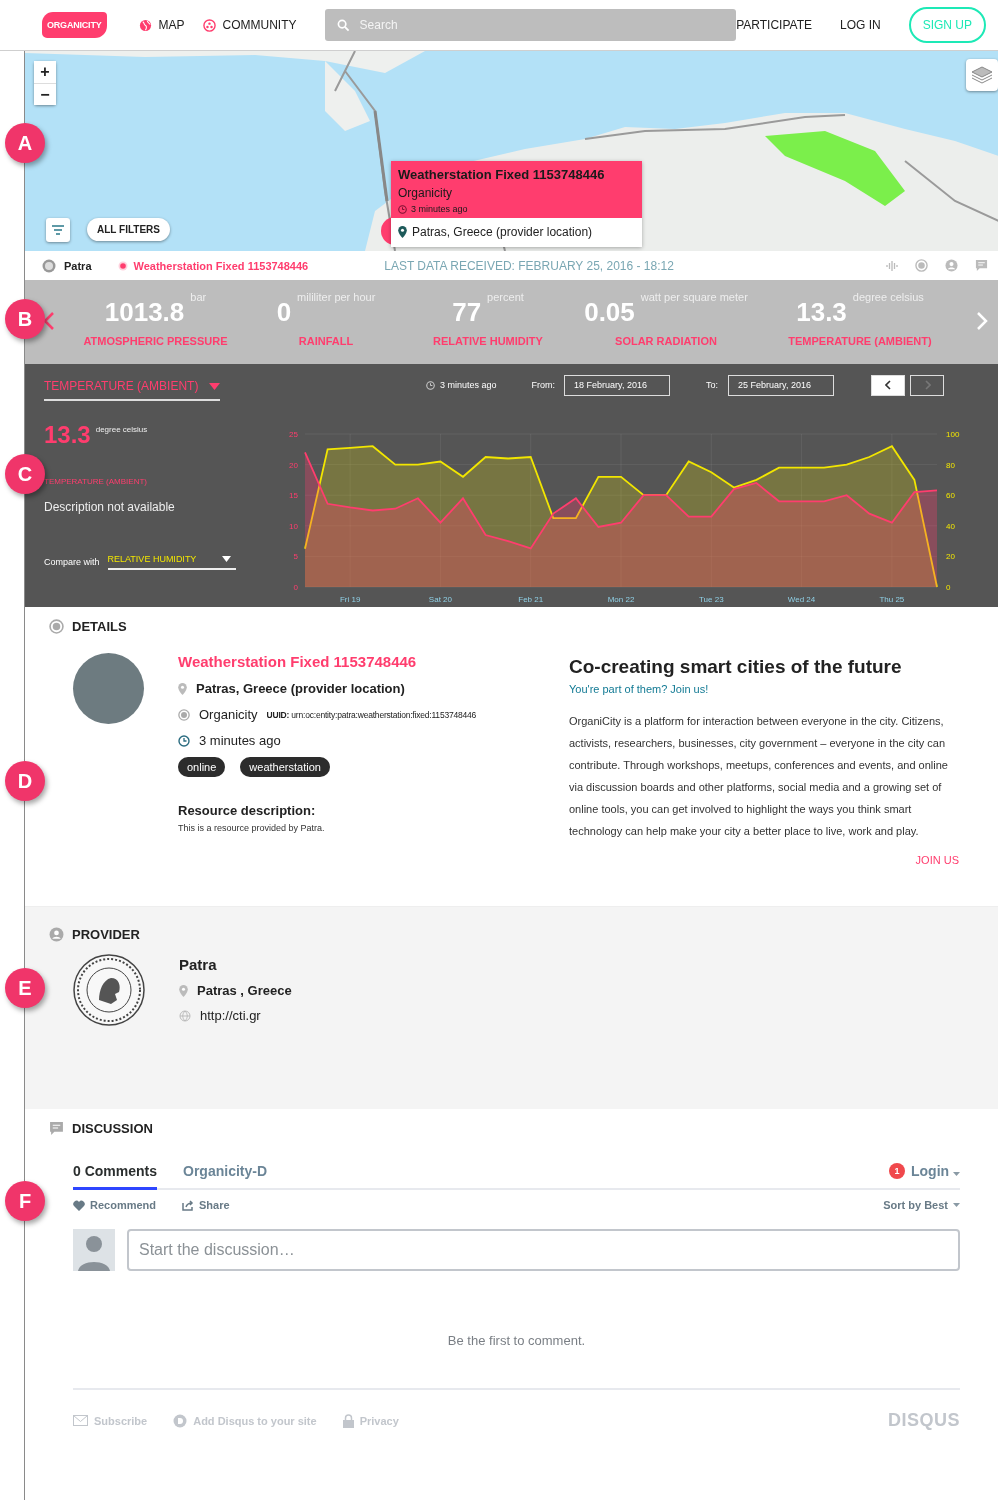  I want to click on zoom-in-button: +, so click(45, 72).